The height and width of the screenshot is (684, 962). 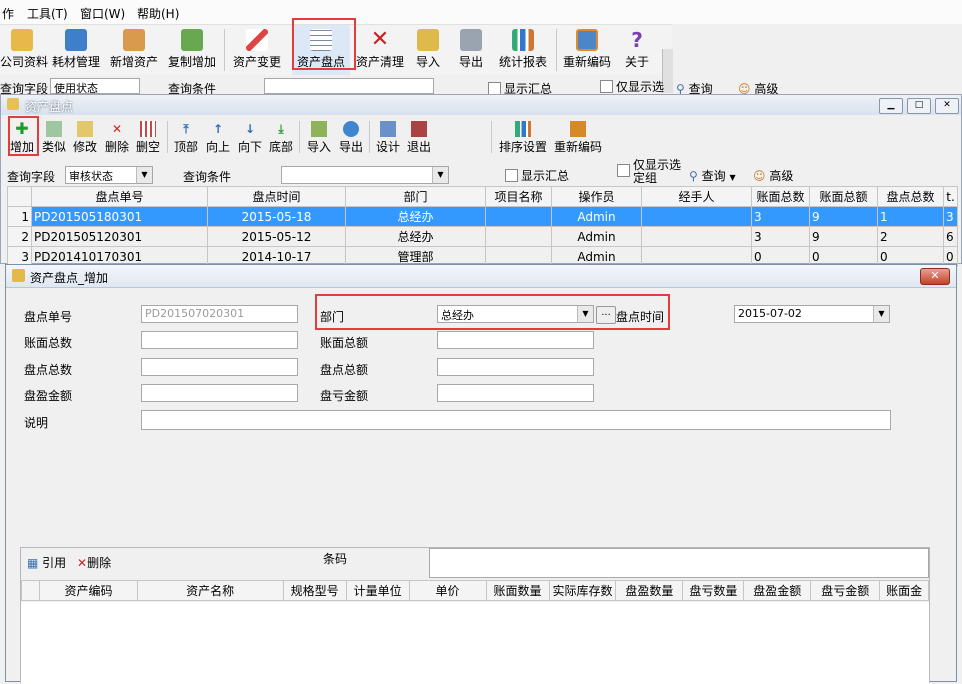 I want to click on inner-recode-button: 重新编码, so click(x=578, y=137).